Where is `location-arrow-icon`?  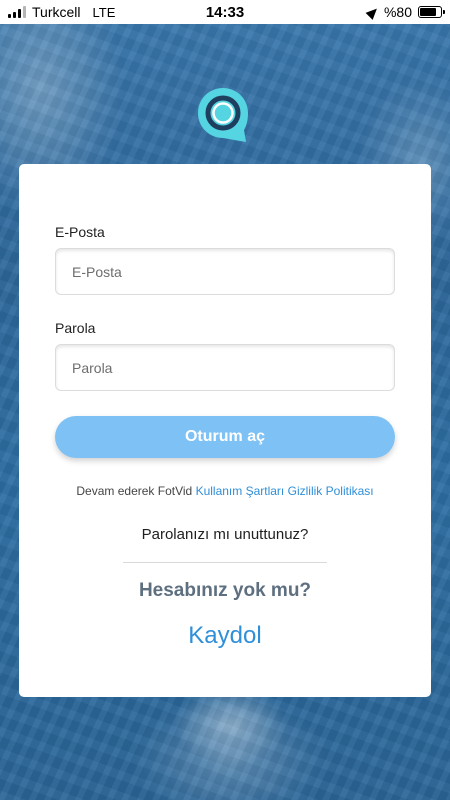 location-arrow-icon is located at coordinates (373, 12).